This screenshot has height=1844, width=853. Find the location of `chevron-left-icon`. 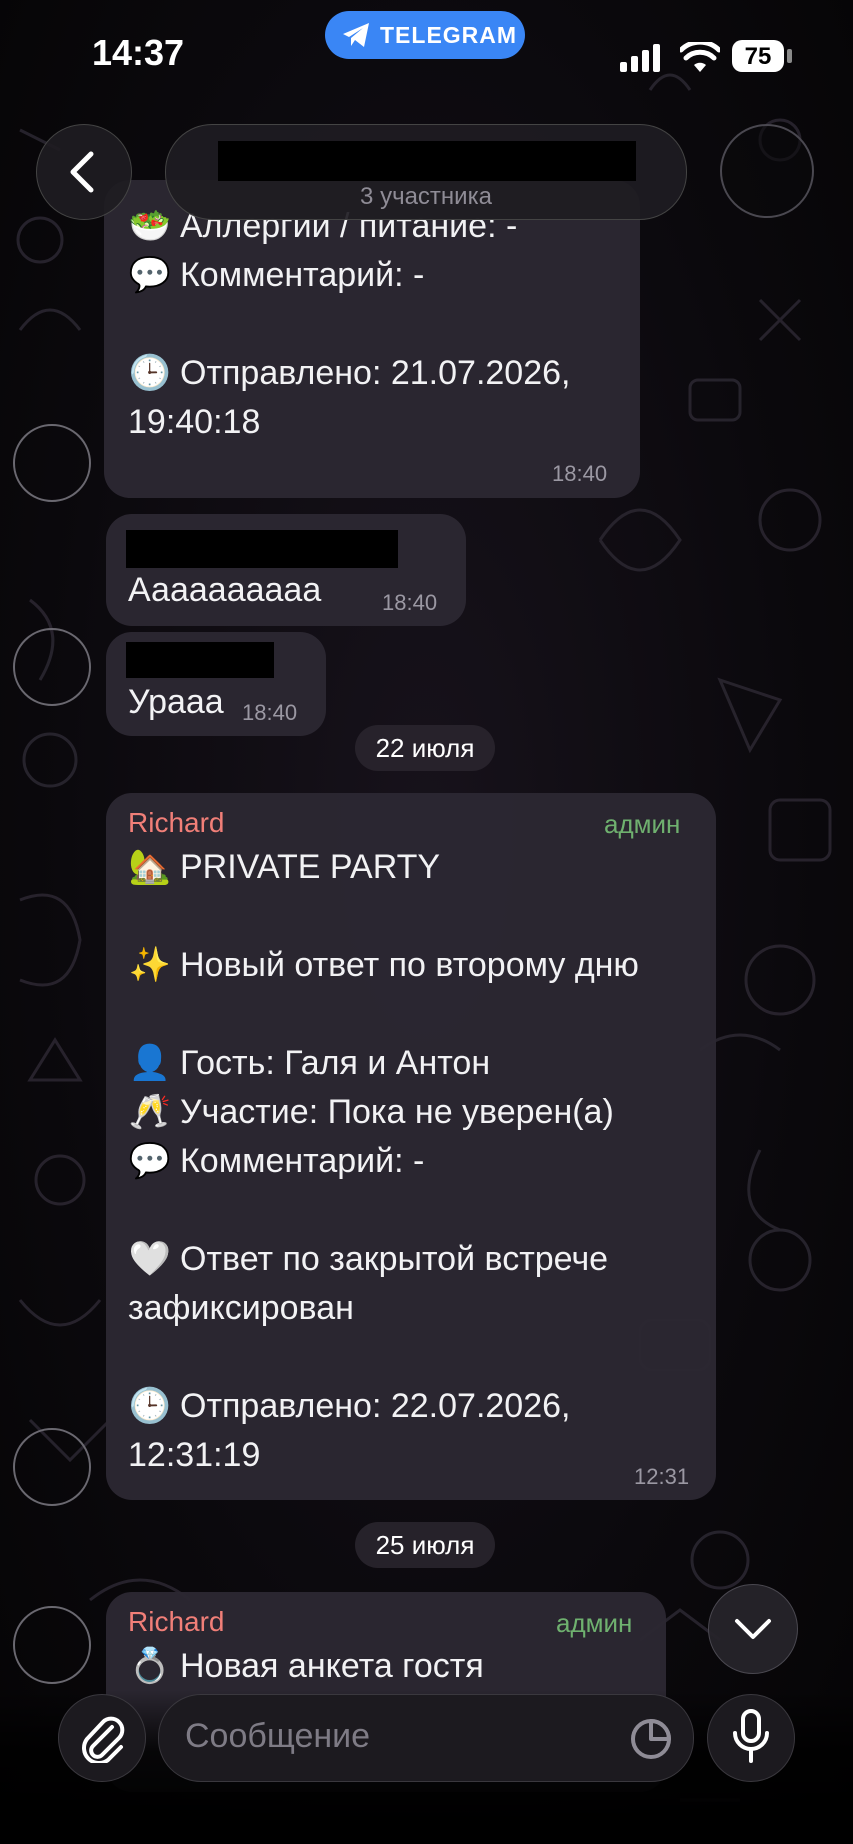

chevron-left-icon is located at coordinates (82, 172).